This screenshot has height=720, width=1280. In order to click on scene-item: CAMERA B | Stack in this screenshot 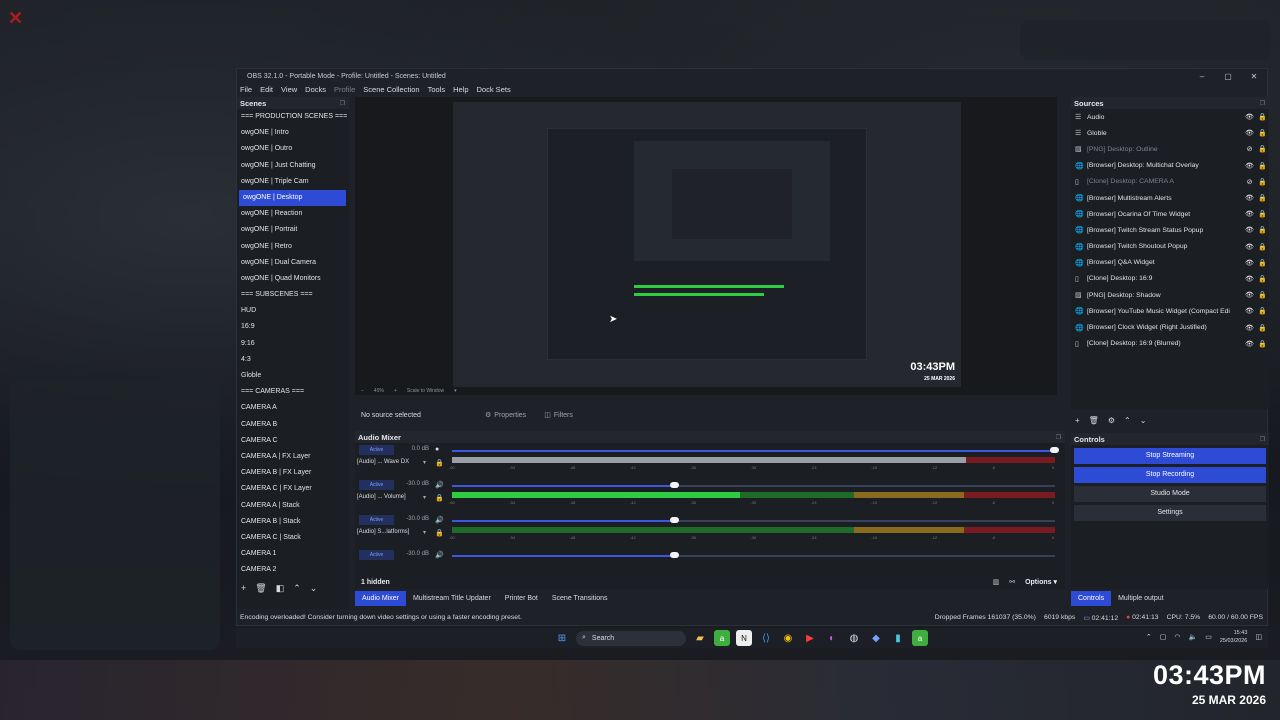, I will do `click(293, 522)`.